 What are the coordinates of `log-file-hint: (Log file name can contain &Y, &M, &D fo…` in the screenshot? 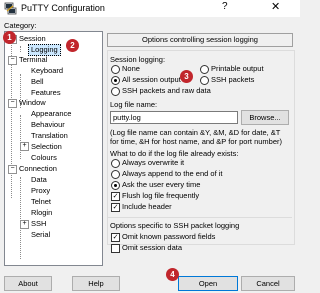 It's located at (196, 137).